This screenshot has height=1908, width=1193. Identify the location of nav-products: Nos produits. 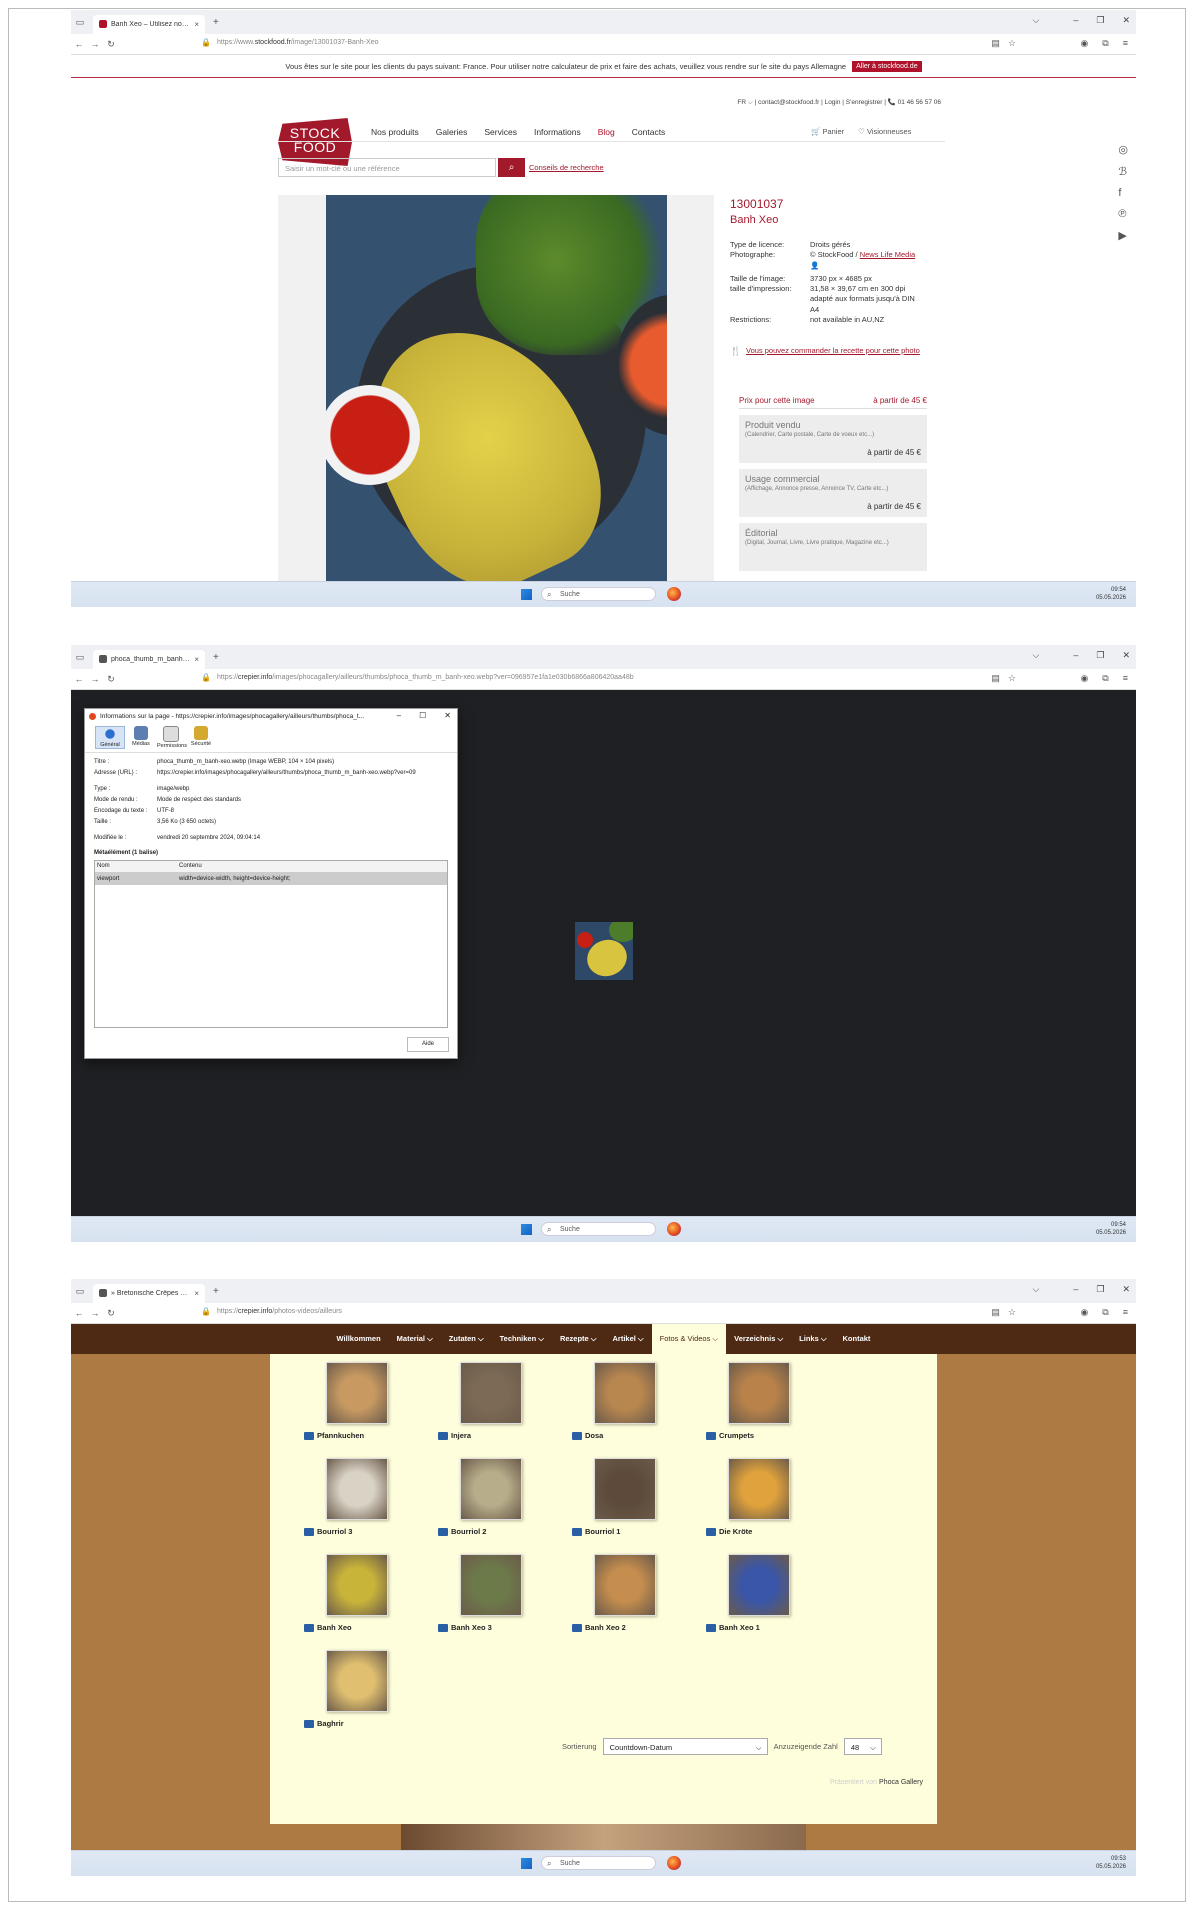
(395, 132).